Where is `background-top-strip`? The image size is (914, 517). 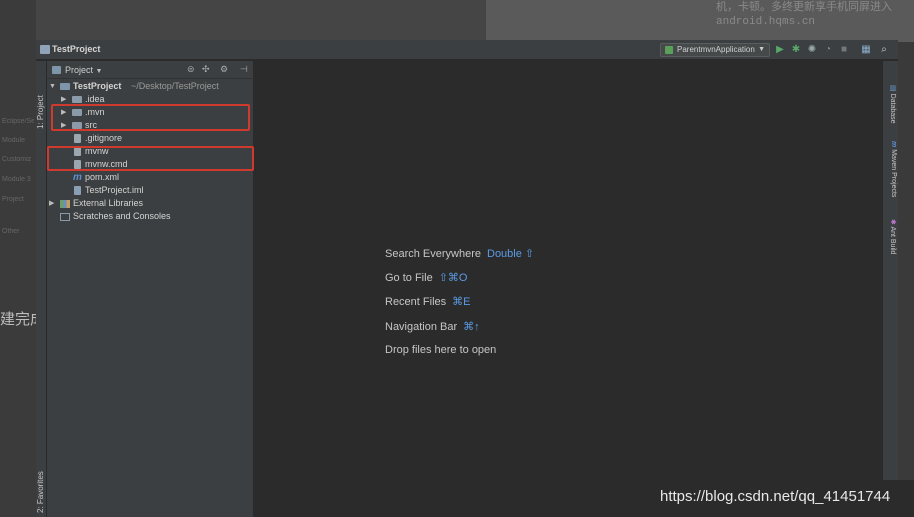 background-top-strip is located at coordinates (261, 21).